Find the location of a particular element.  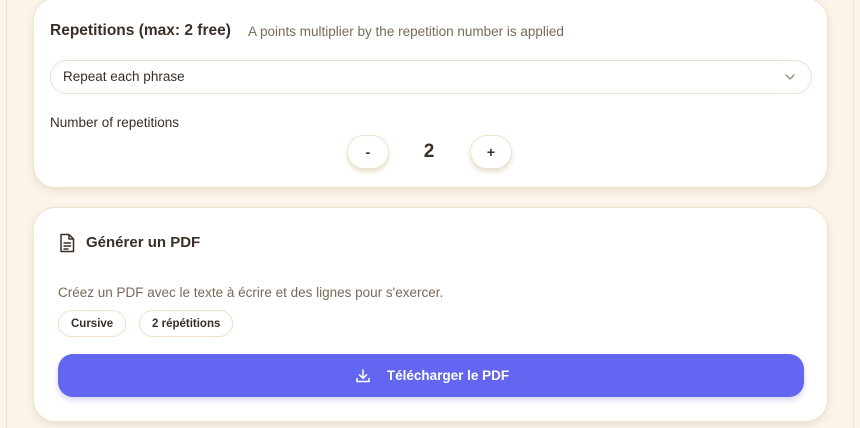

repetition-mode-value: Repeat each phrase is located at coordinates (124, 76).